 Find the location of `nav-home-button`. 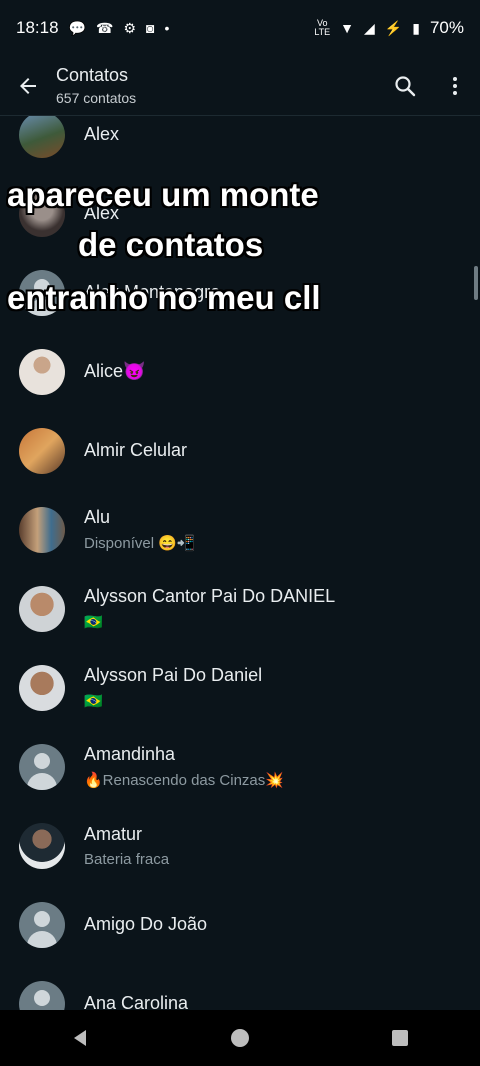

nav-home-button is located at coordinates (240, 1038).